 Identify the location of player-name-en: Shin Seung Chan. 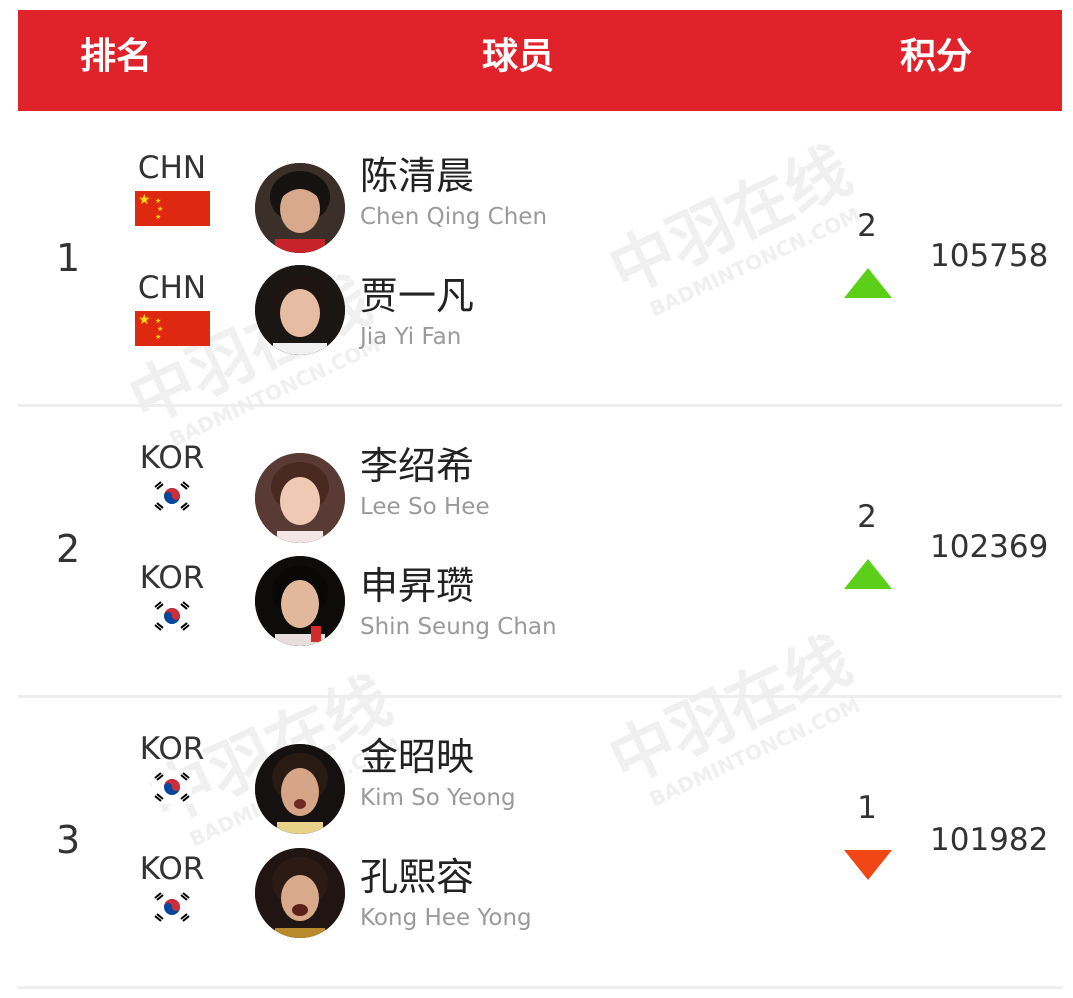
(458, 627).